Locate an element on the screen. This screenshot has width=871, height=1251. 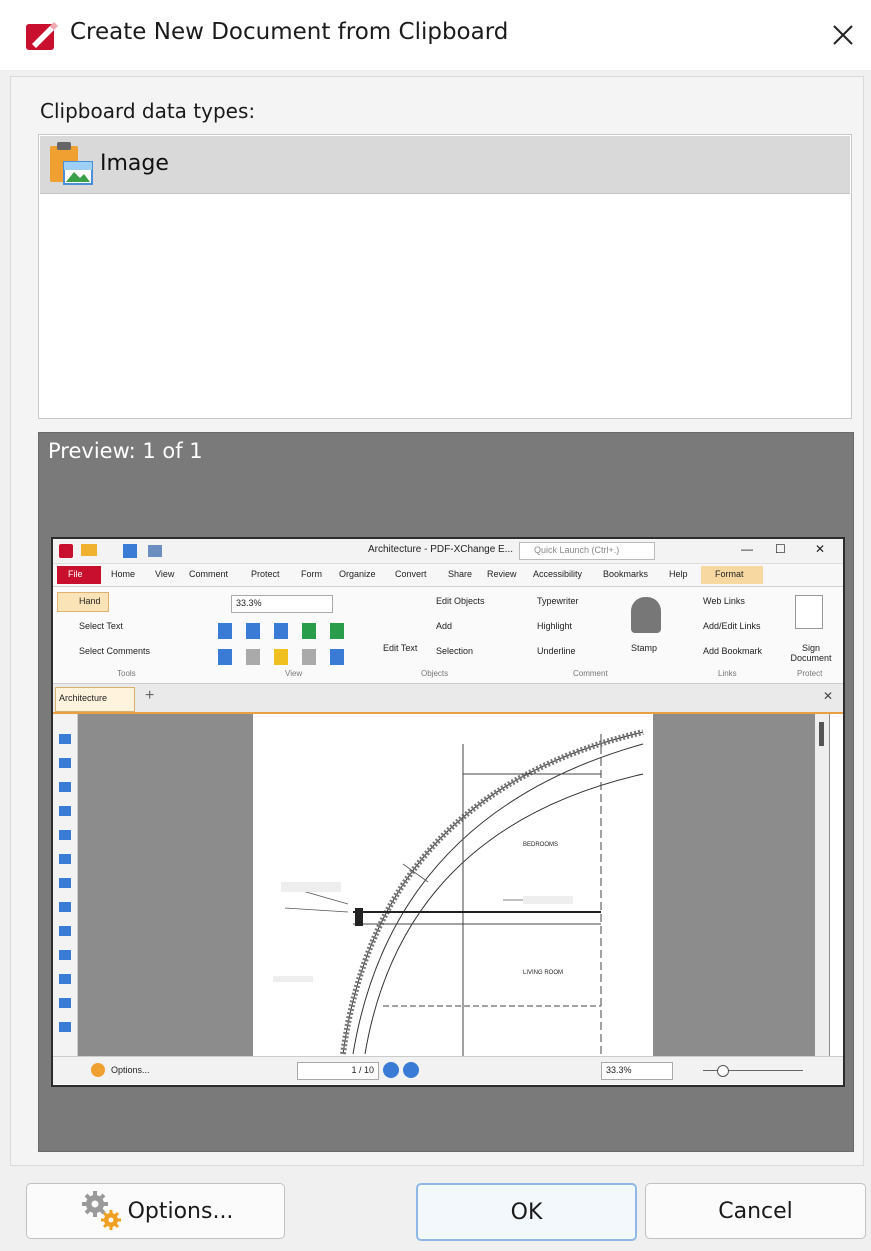
captured-left-toolbar is located at coordinates (65, 885).